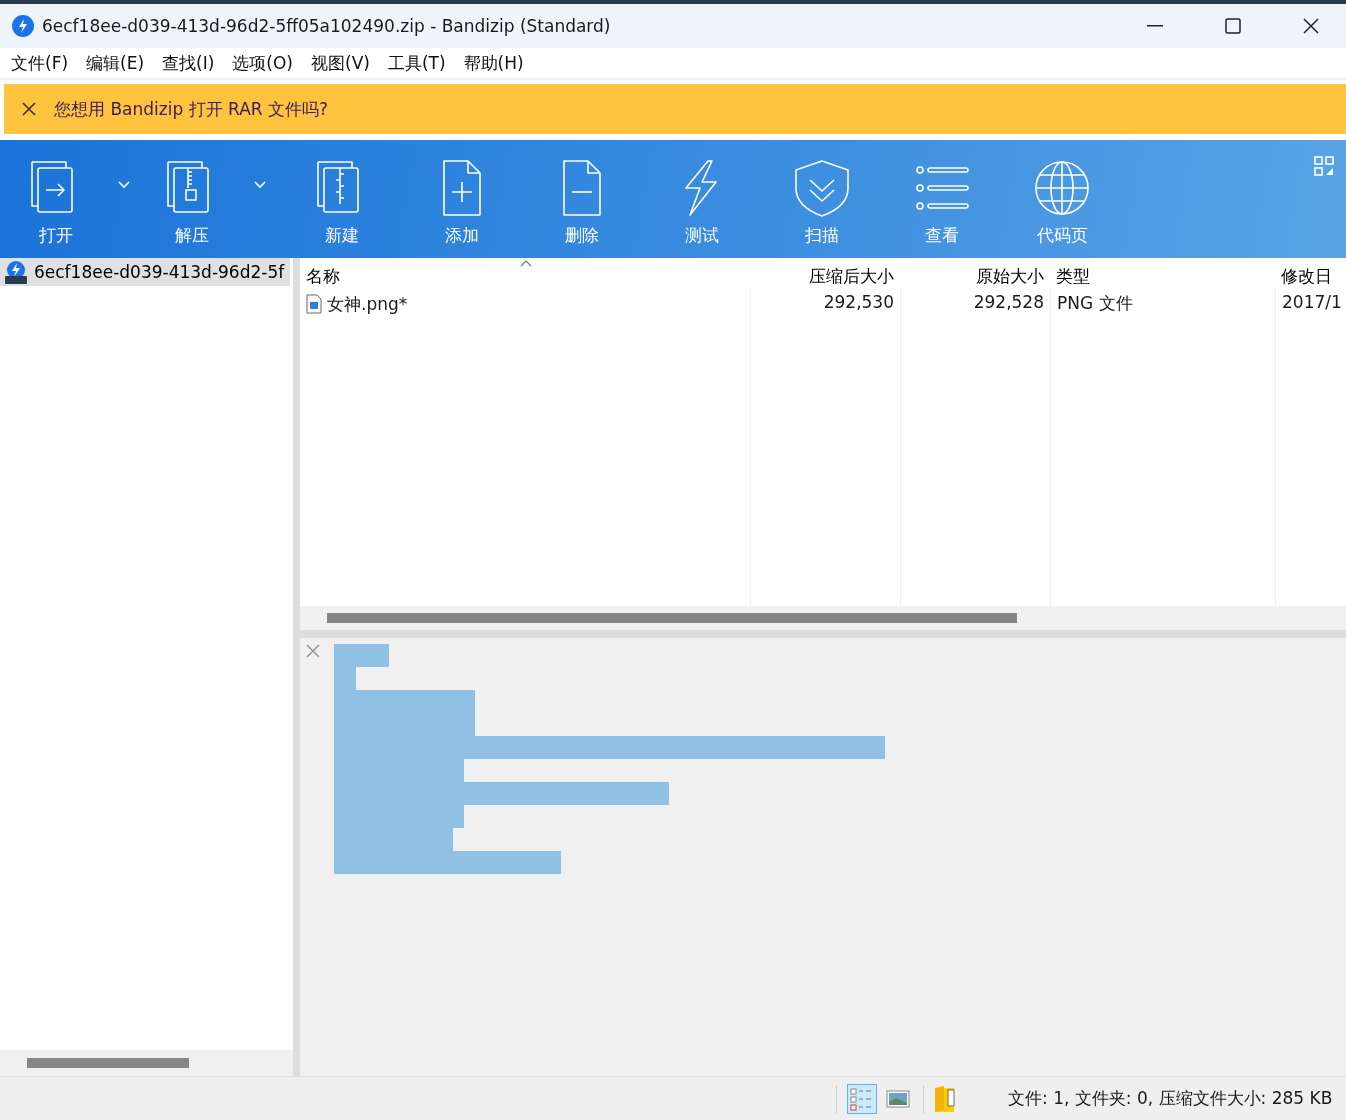 The width and height of the screenshot is (1346, 1120). I want to click on table-cell: PNG 文件, so click(1162, 302).